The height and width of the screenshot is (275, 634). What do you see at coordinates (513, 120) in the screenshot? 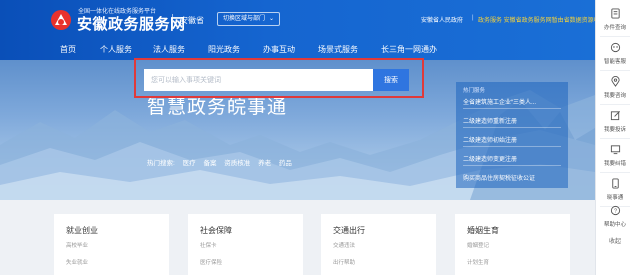
I see `hot-service-item: 二级建造师重新注册` at bounding box center [513, 120].